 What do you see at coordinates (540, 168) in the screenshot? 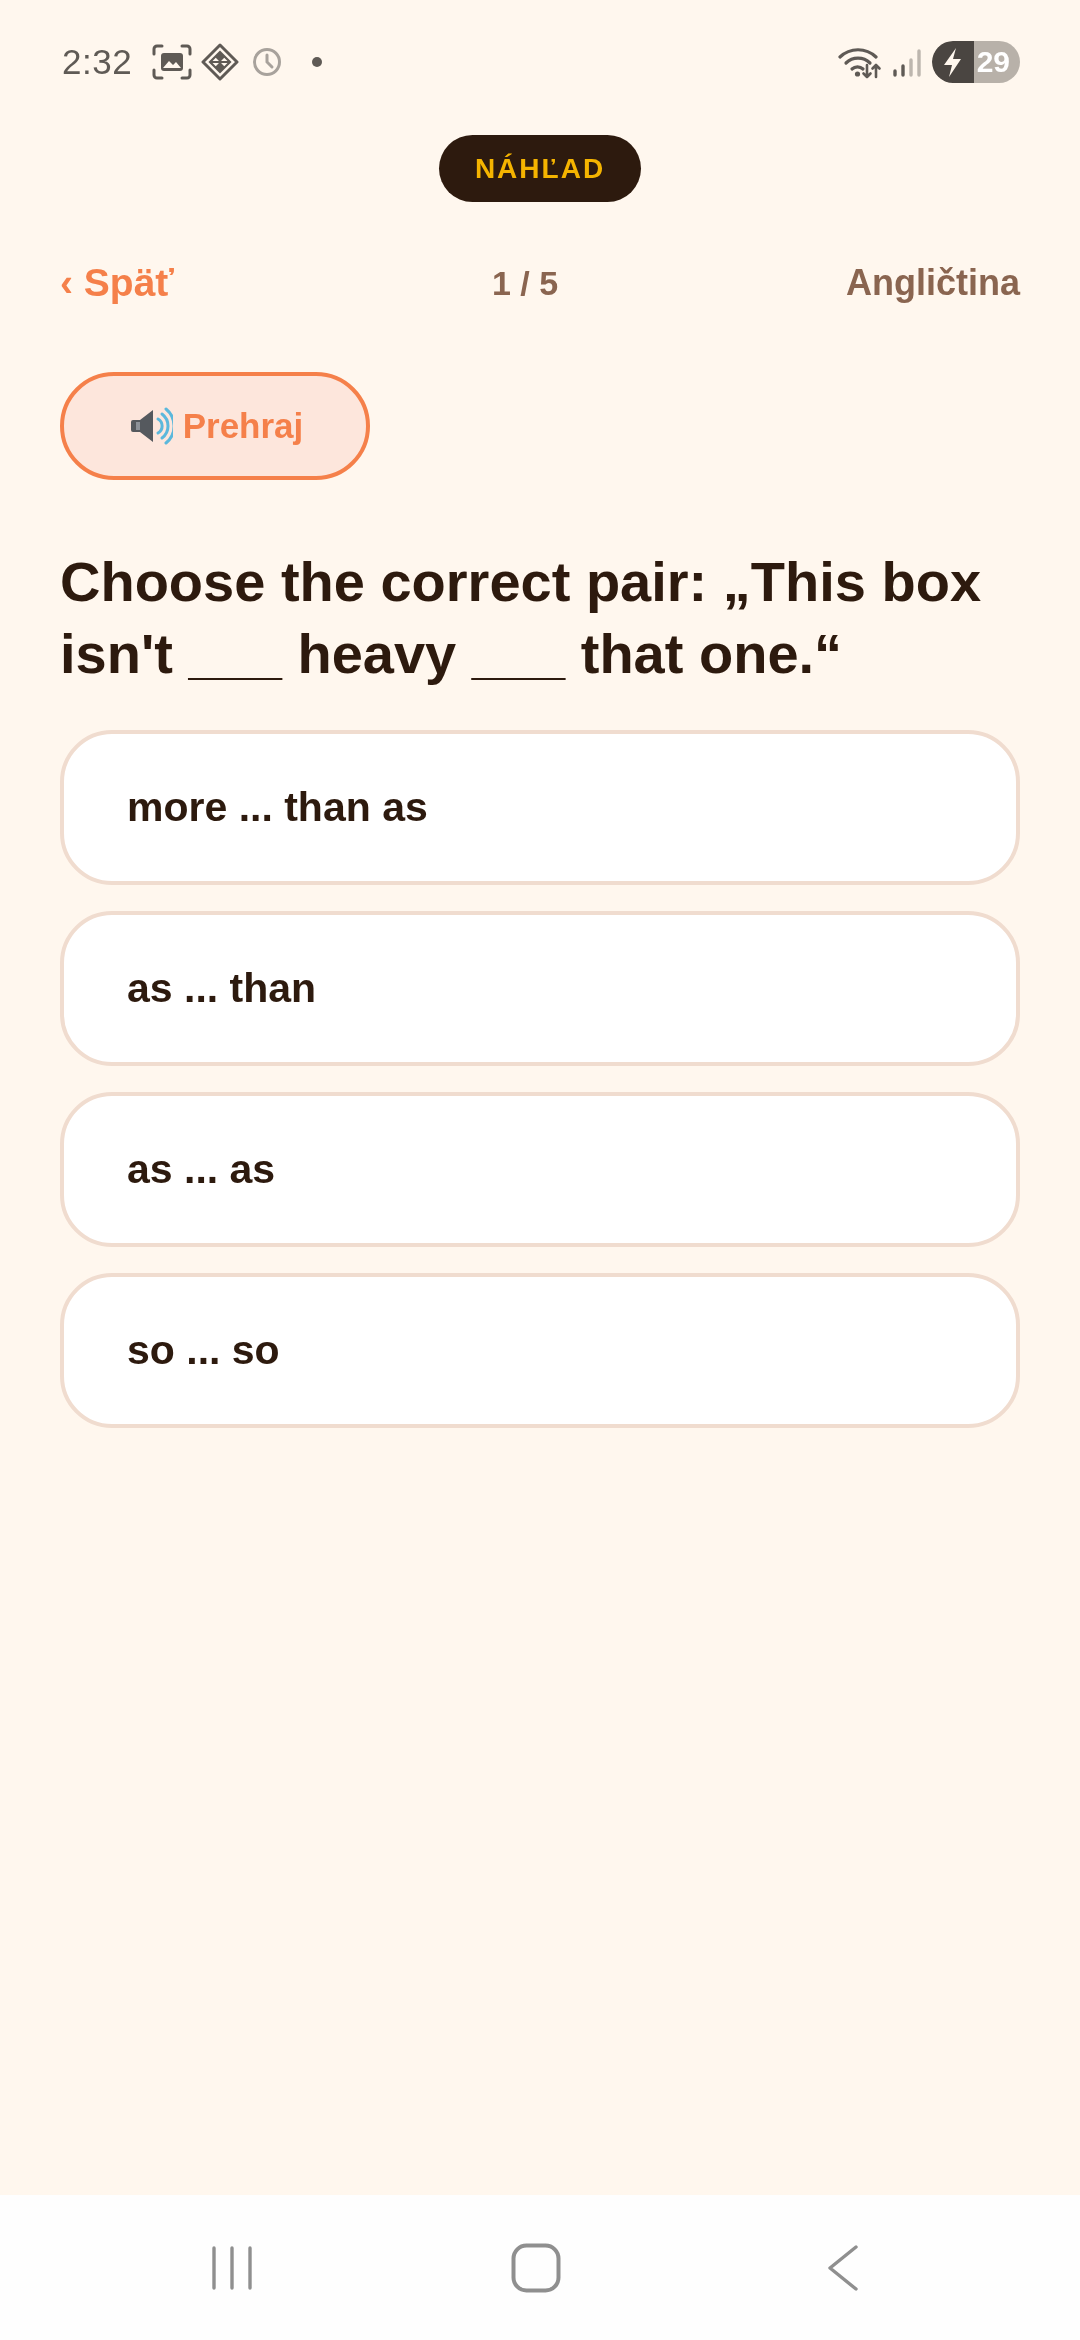
I see `preview-badge: NÁHĽAD` at bounding box center [540, 168].